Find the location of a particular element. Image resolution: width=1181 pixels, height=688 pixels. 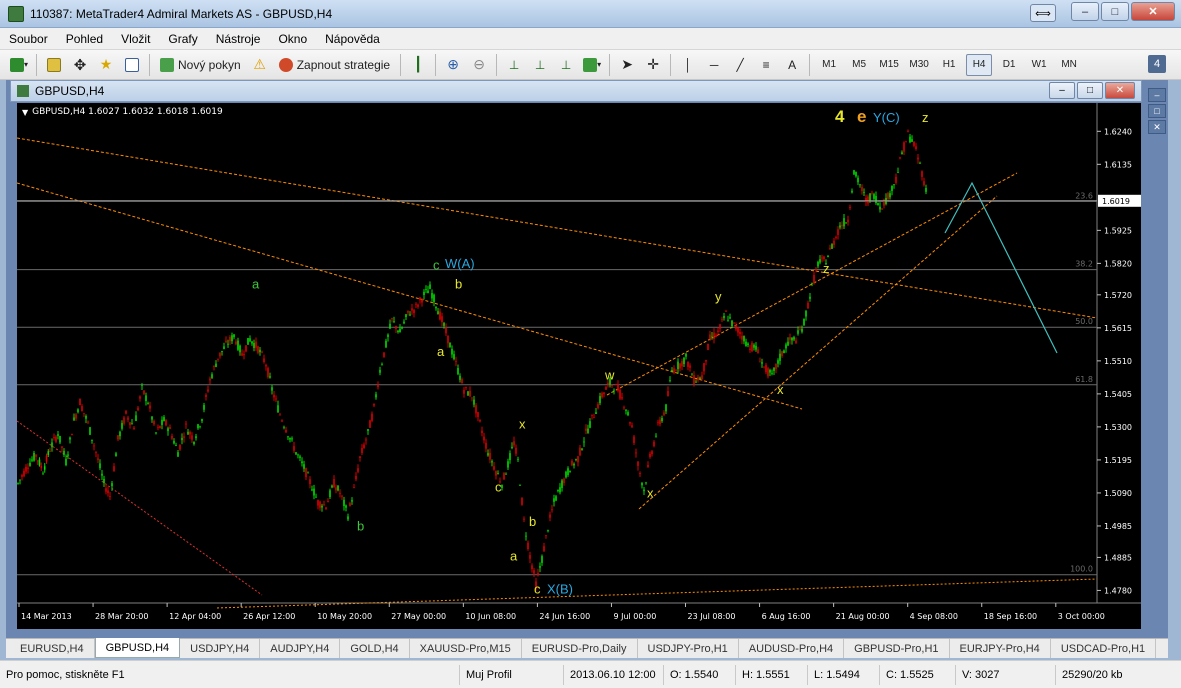

y-tick-label: 1.4780 is located at coordinates (1118, 590).